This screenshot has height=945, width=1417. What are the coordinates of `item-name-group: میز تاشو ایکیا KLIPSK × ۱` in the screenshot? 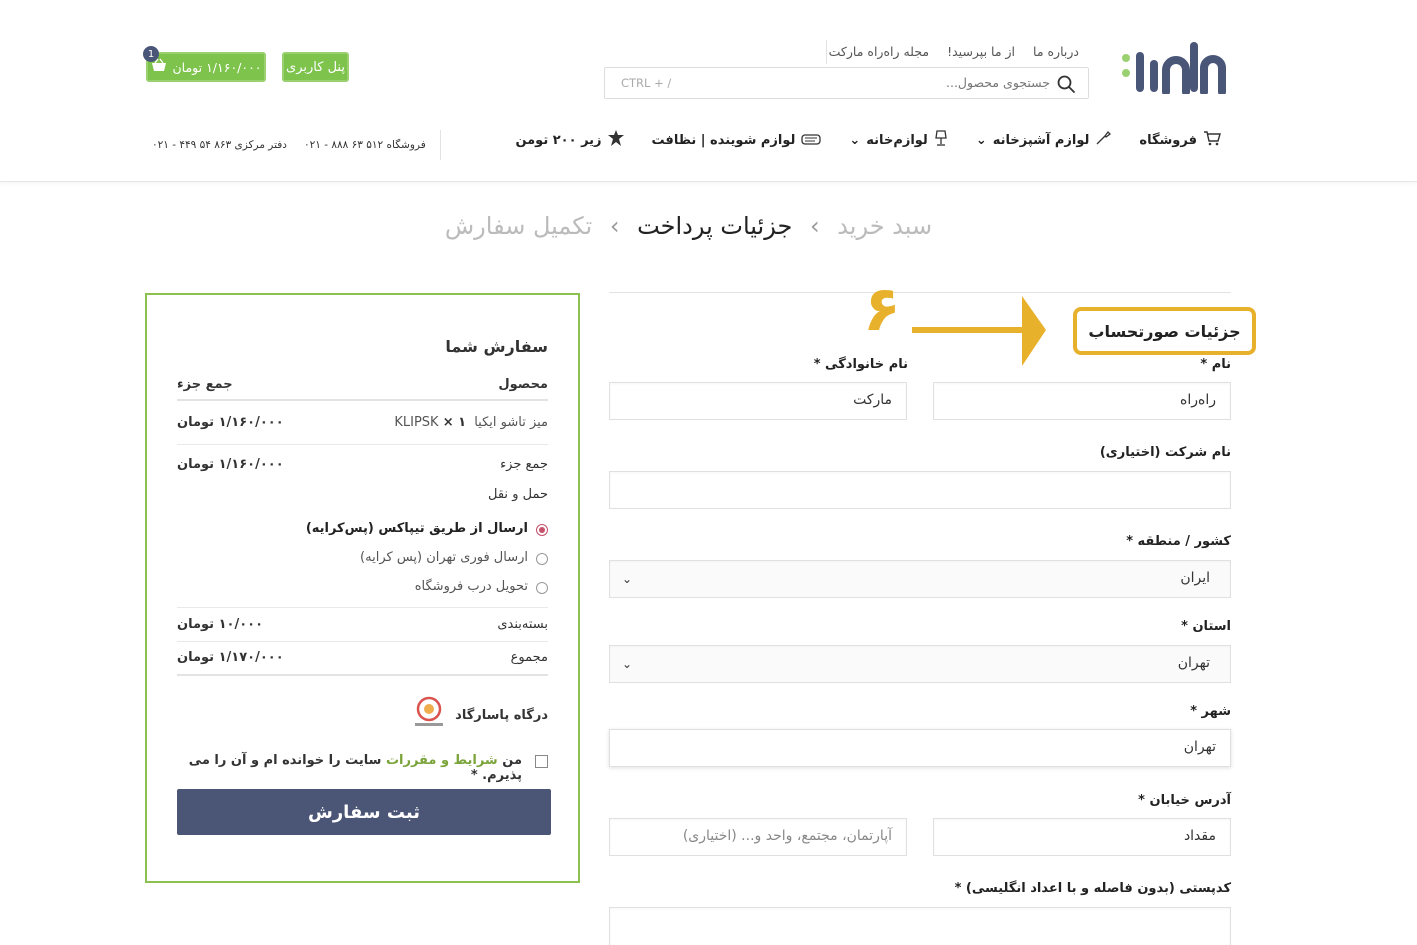 It's located at (471, 422).